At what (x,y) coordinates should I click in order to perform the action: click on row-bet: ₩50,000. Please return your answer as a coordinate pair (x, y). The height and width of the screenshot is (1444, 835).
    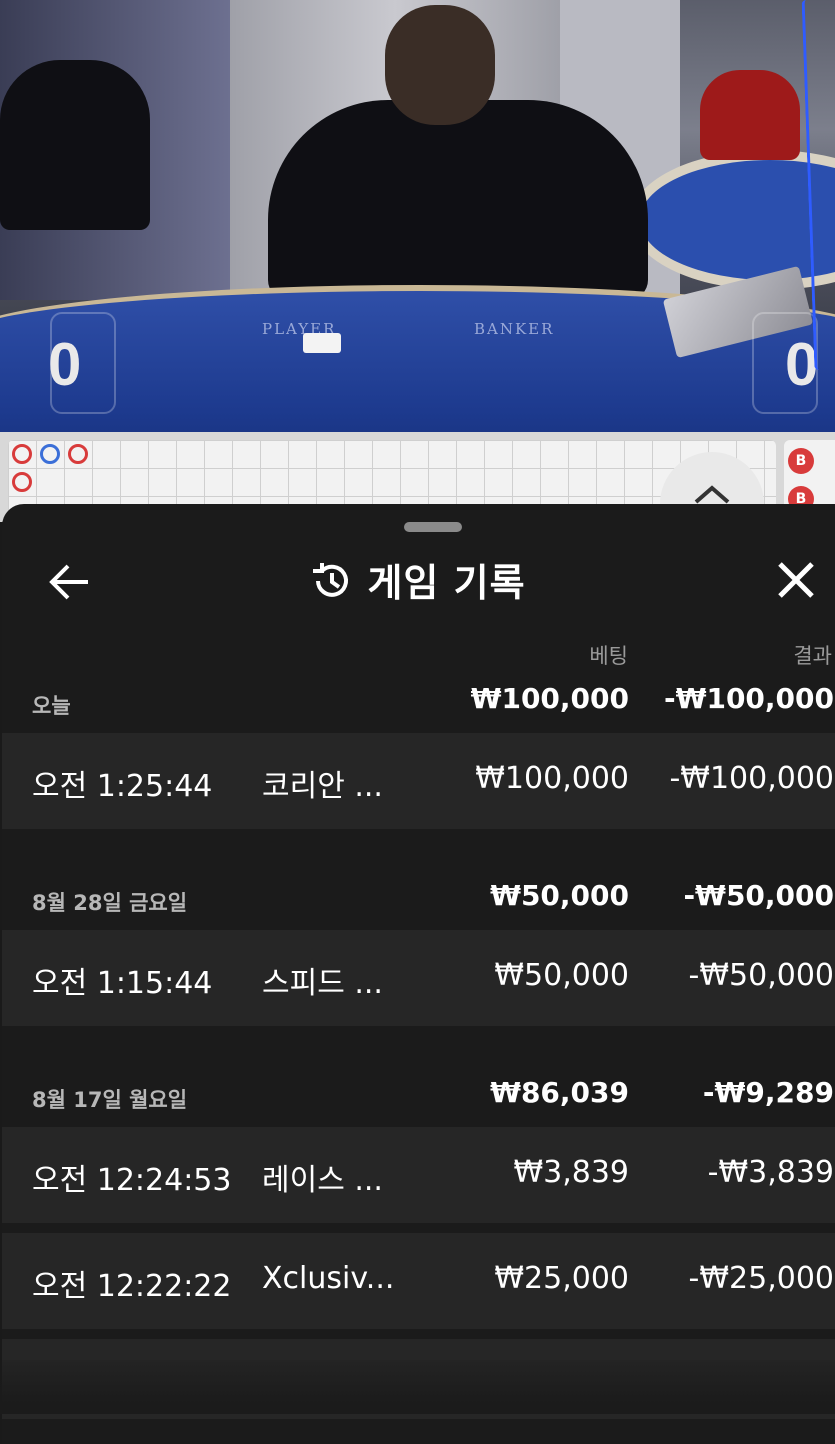
    Looking at the image, I should click on (561, 975).